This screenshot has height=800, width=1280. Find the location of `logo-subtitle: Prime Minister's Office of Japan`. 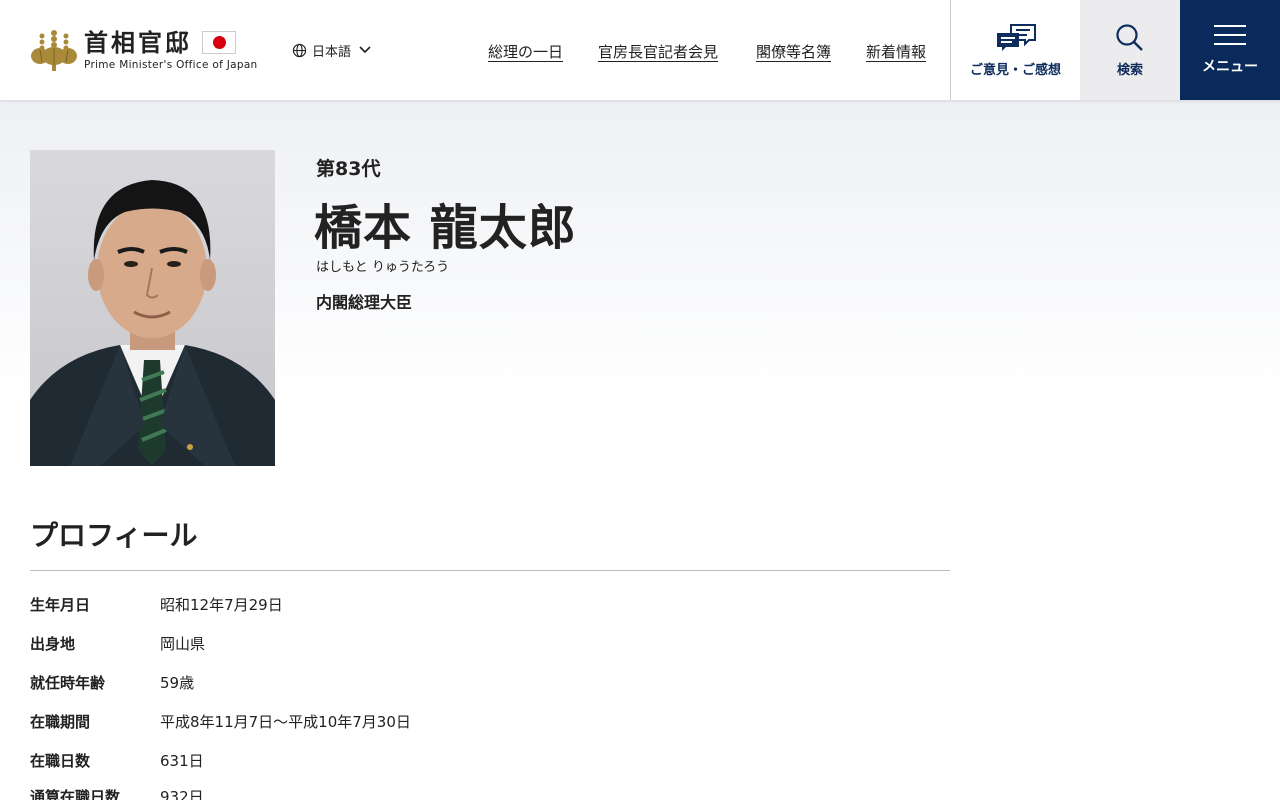

logo-subtitle: Prime Minister's Office of Japan is located at coordinates (171, 64).